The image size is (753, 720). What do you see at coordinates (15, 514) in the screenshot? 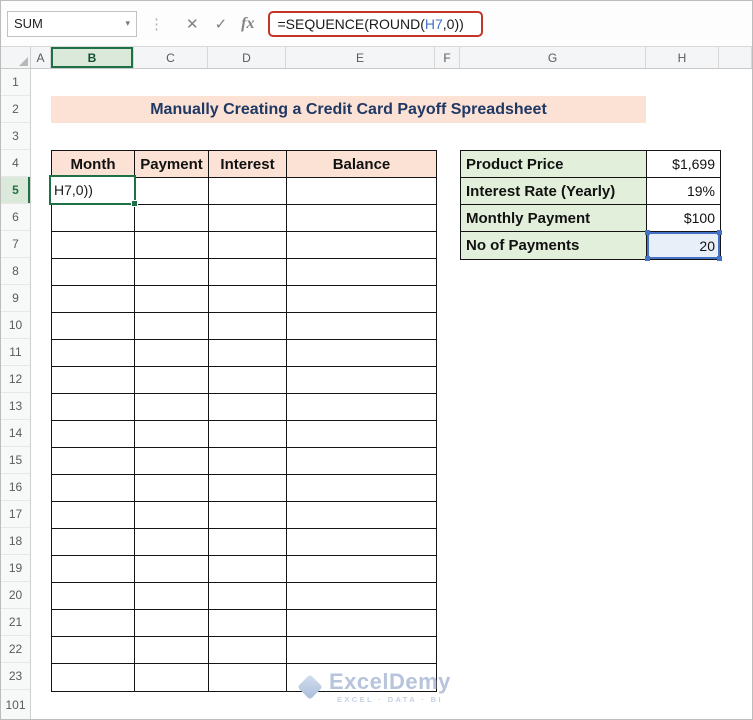
I see `row-header-17: 17` at bounding box center [15, 514].